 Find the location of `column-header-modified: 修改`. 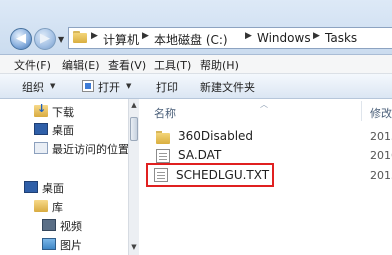

column-header-modified: 修改 is located at coordinates (381, 113).